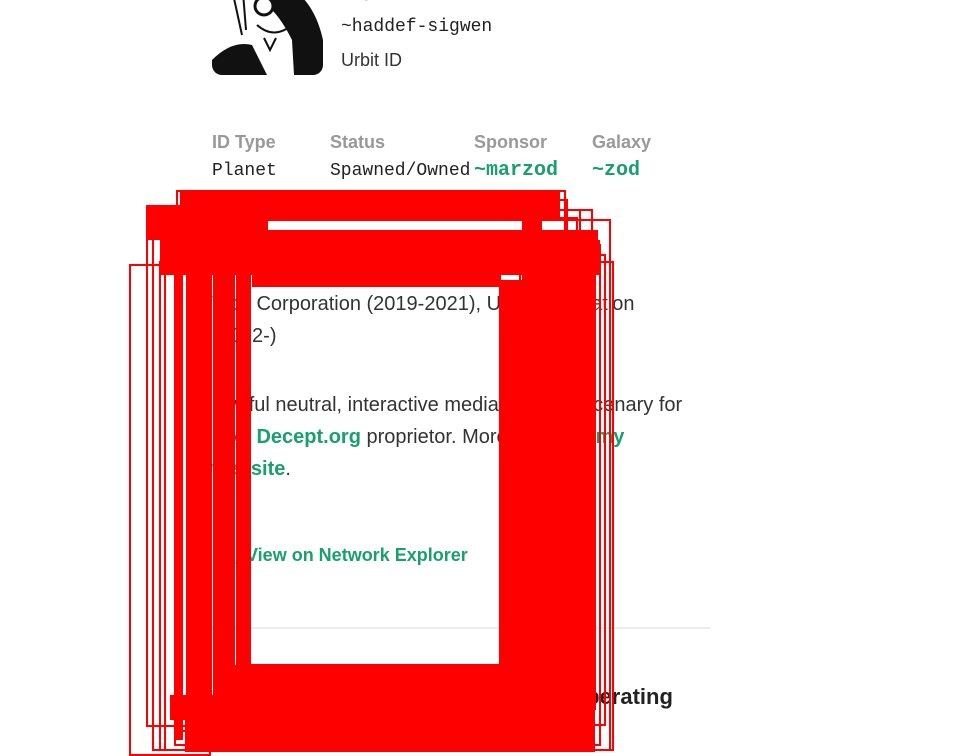  I want to click on bio-affiliation-line2: (2022-), so click(244, 336).